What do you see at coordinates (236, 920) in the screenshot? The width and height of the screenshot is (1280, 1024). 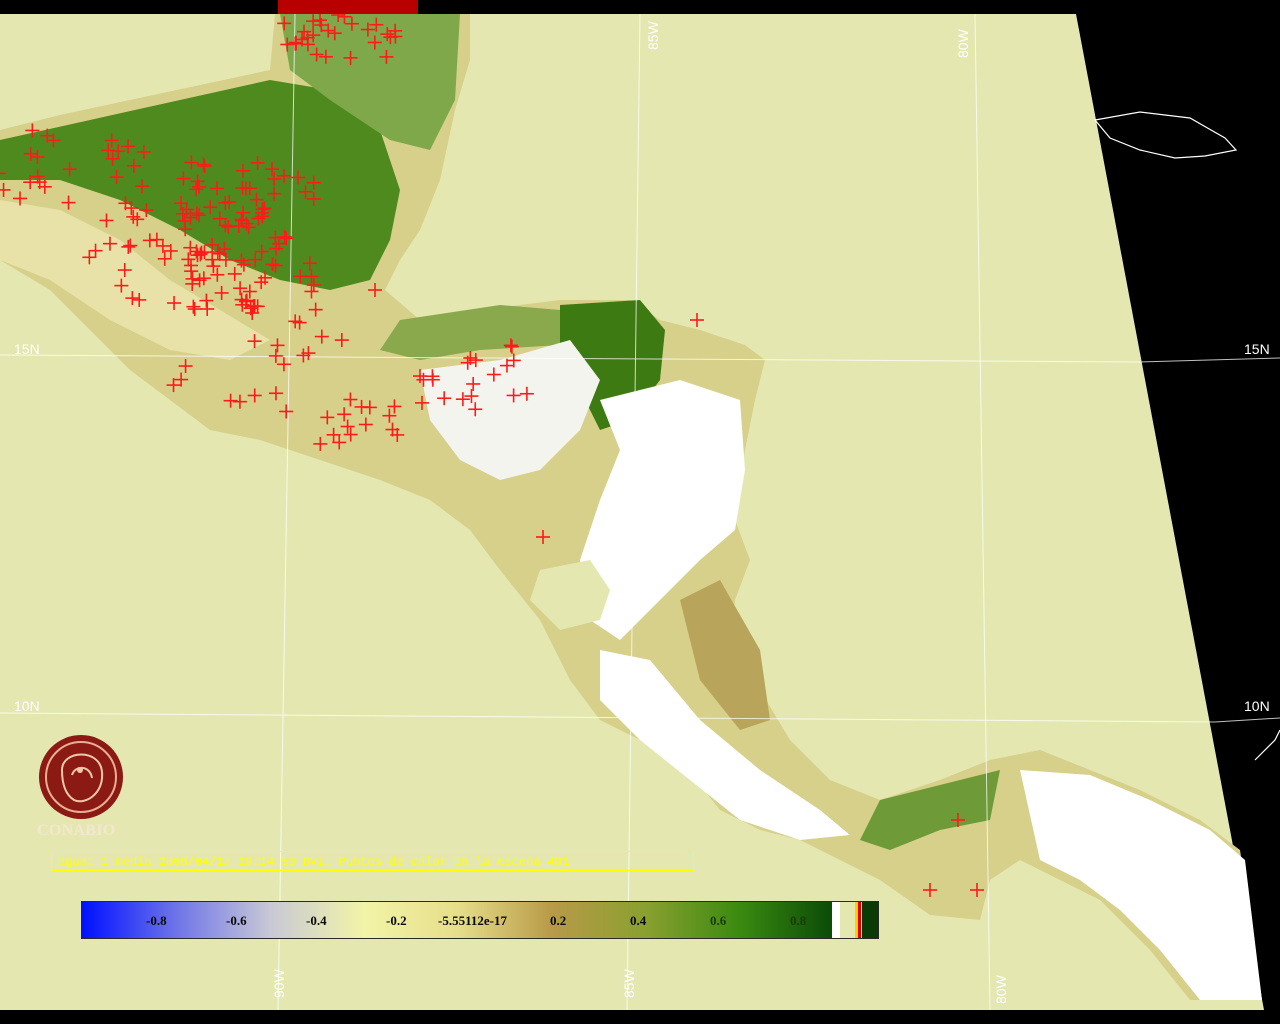 I see `colorbar-tick-label: -0.6` at bounding box center [236, 920].